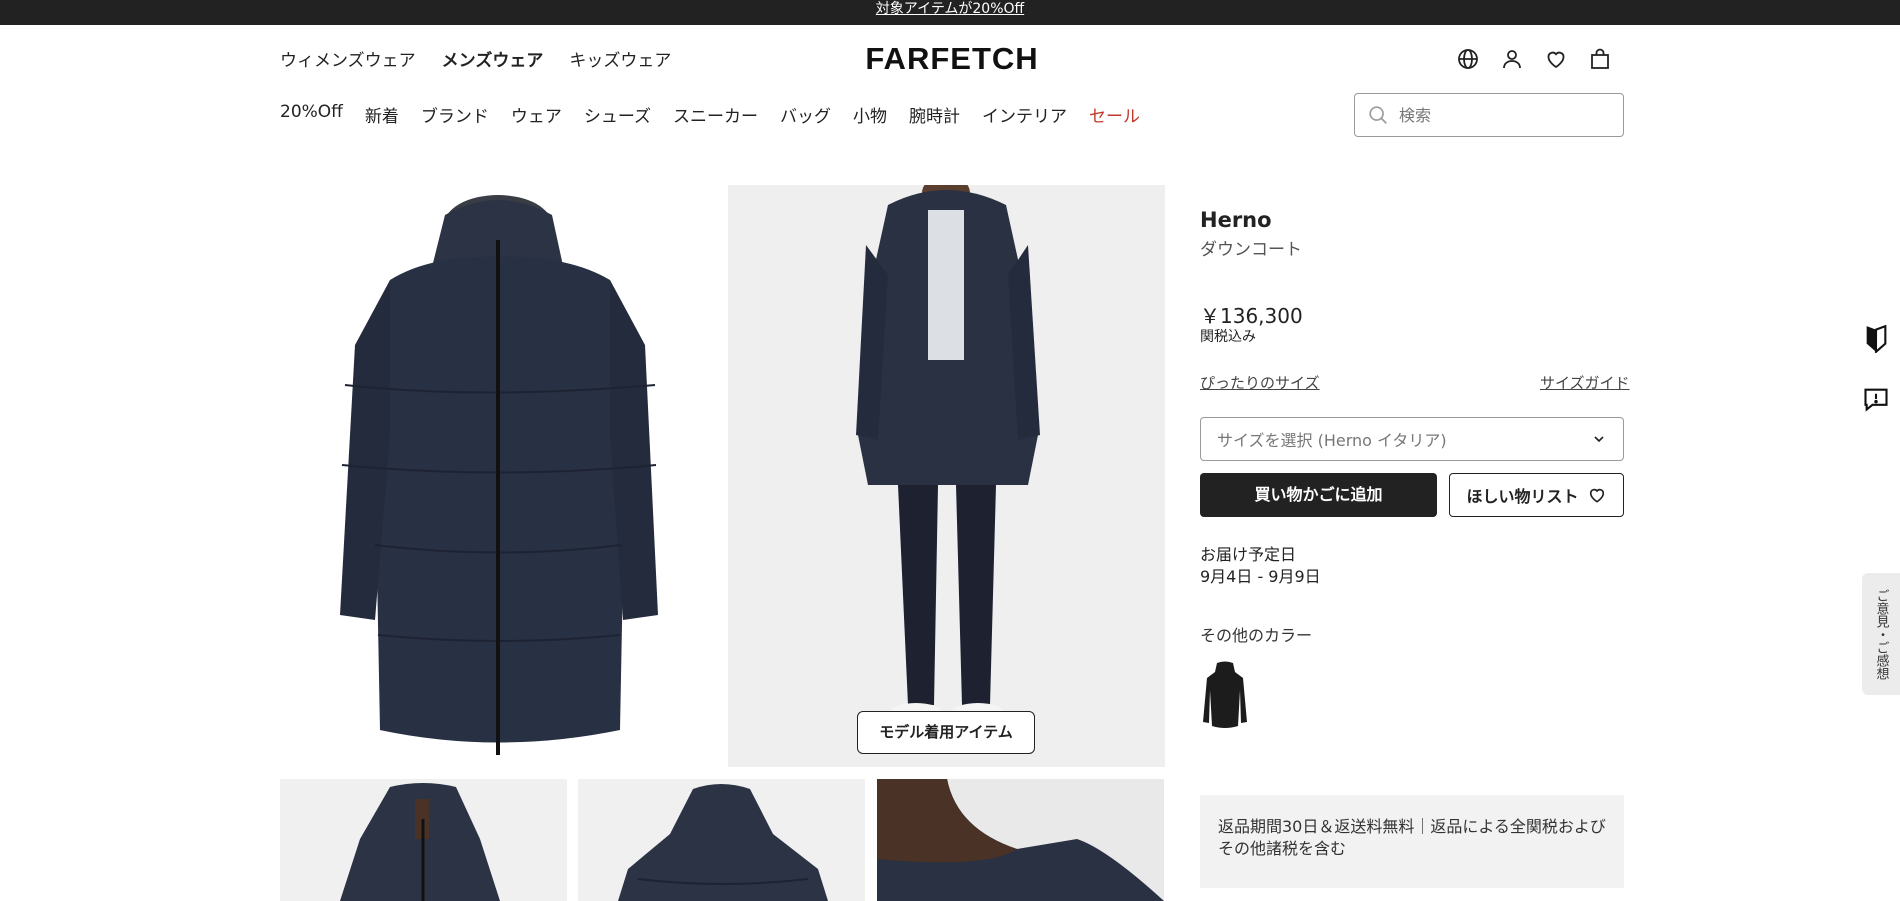 The width and height of the screenshot is (1900, 901). I want to click on category-clothing: ウェア, so click(536, 114).